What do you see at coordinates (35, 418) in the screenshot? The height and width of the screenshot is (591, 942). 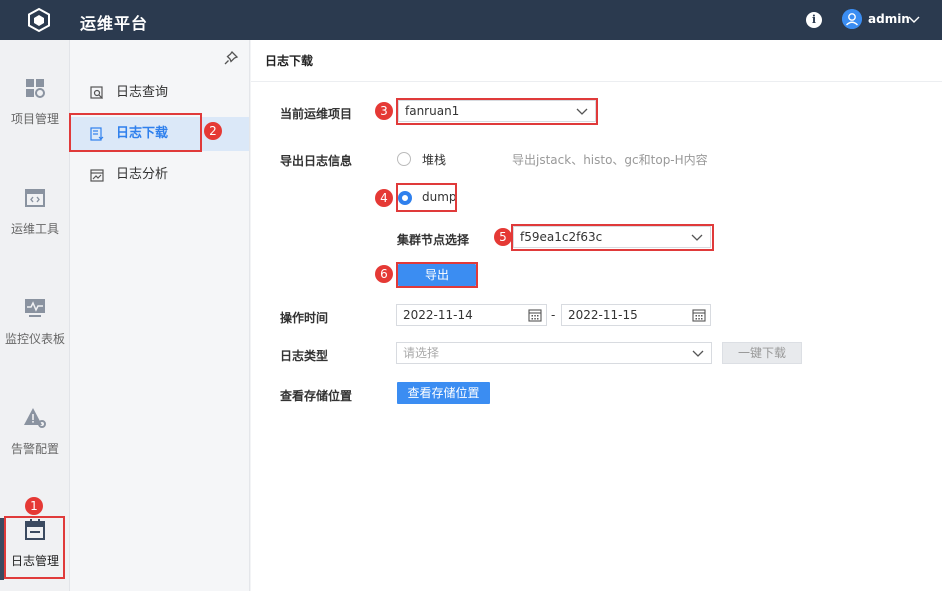 I see `alert-gear-icon` at bounding box center [35, 418].